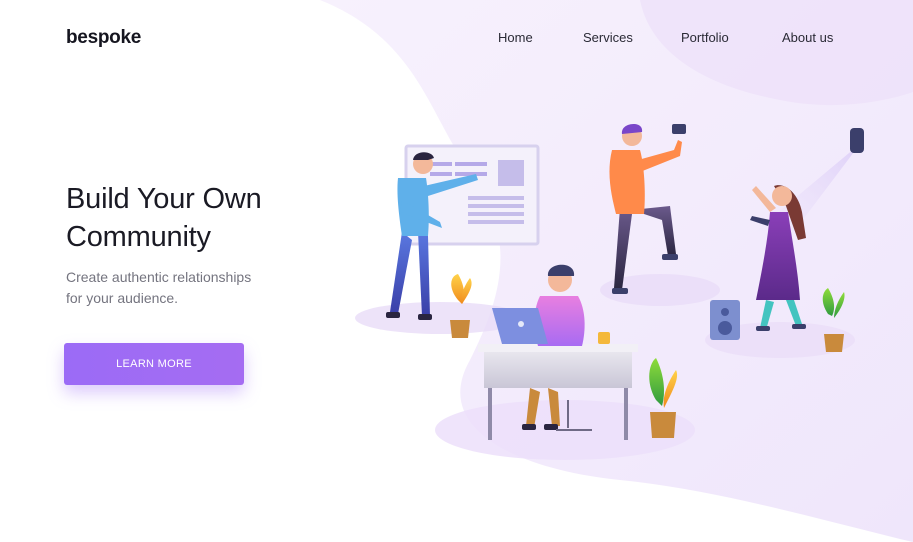 Image resolution: width=913 pixels, height=542 pixels. What do you see at coordinates (103, 38) in the screenshot?
I see `brand-logo: bespoke` at bounding box center [103, 38].